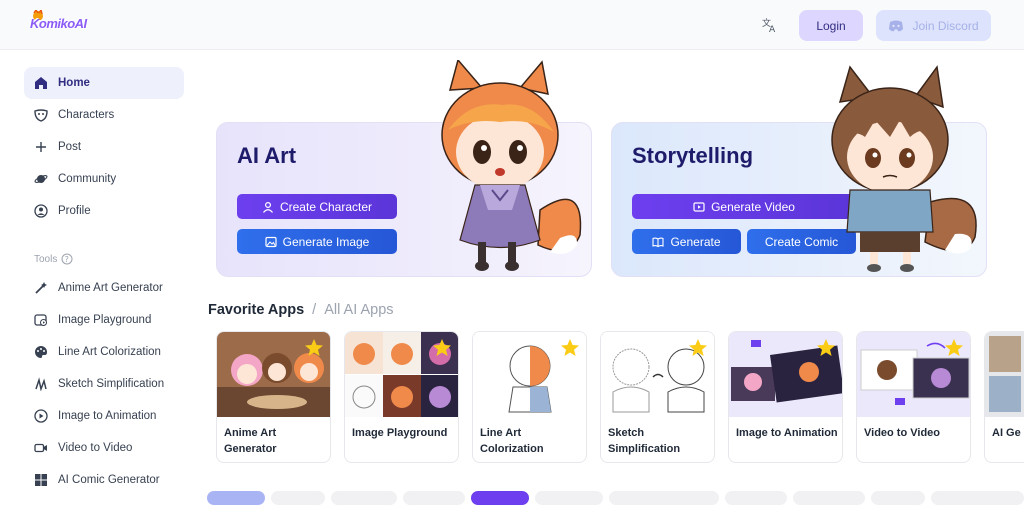 This screenshot has width=1024, height=505. I want to click on sidebar-item-image-playground: Image Playground, so click(104, 320).